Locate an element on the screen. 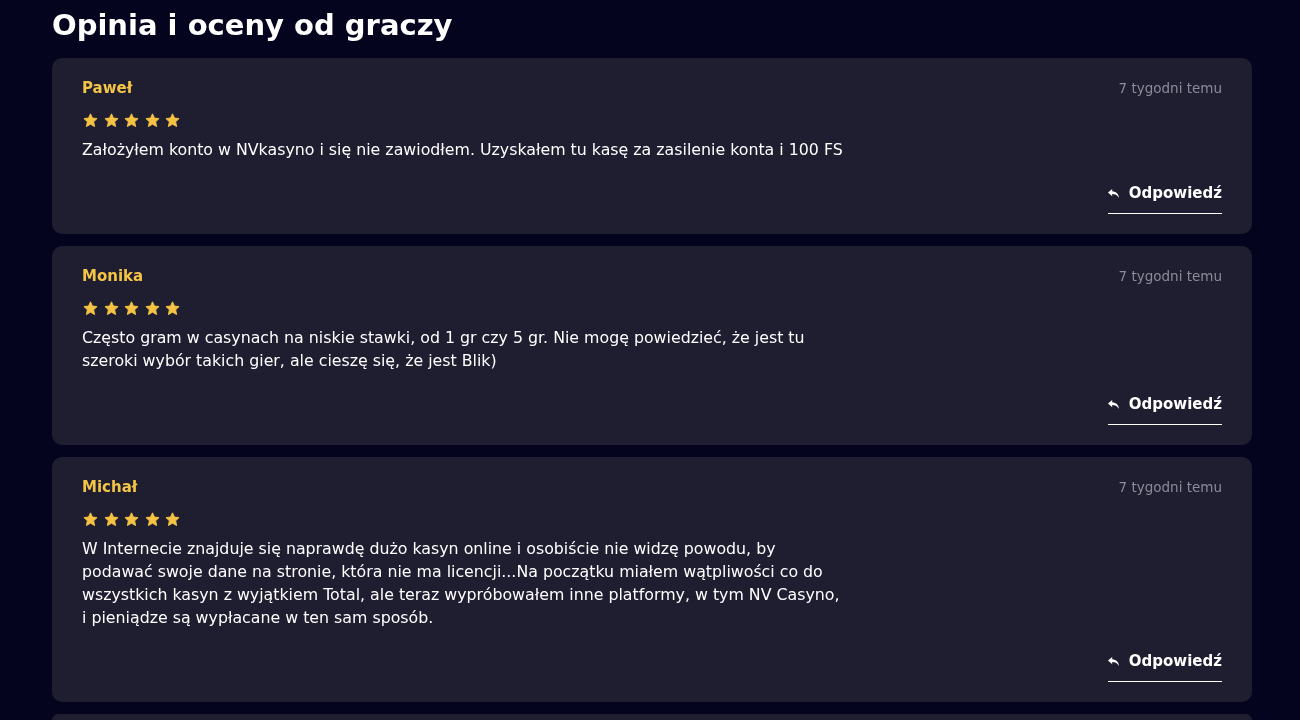 This screenshot has height=720, width=1300. review-text: Często gram w casynach na niskie stawki, od 1 gr czy 5 gr. Nie mogę powiedzieć, że jest tu szeroki wybór takich gier, ale cieszę się, że jest Blik) is located at coordinates (444, 349).